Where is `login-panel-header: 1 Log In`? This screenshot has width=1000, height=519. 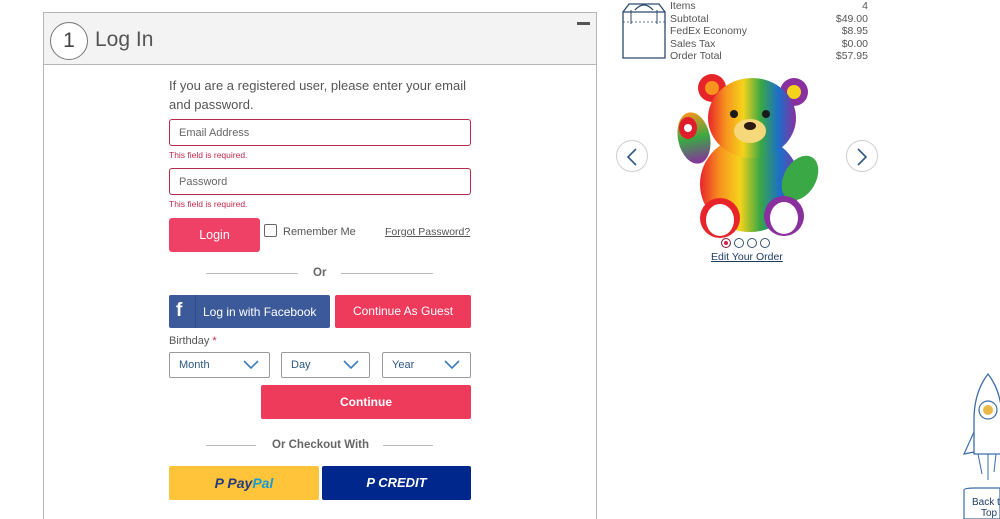
login-panel-header: 1 Log In is located at coordinates (320, 39).